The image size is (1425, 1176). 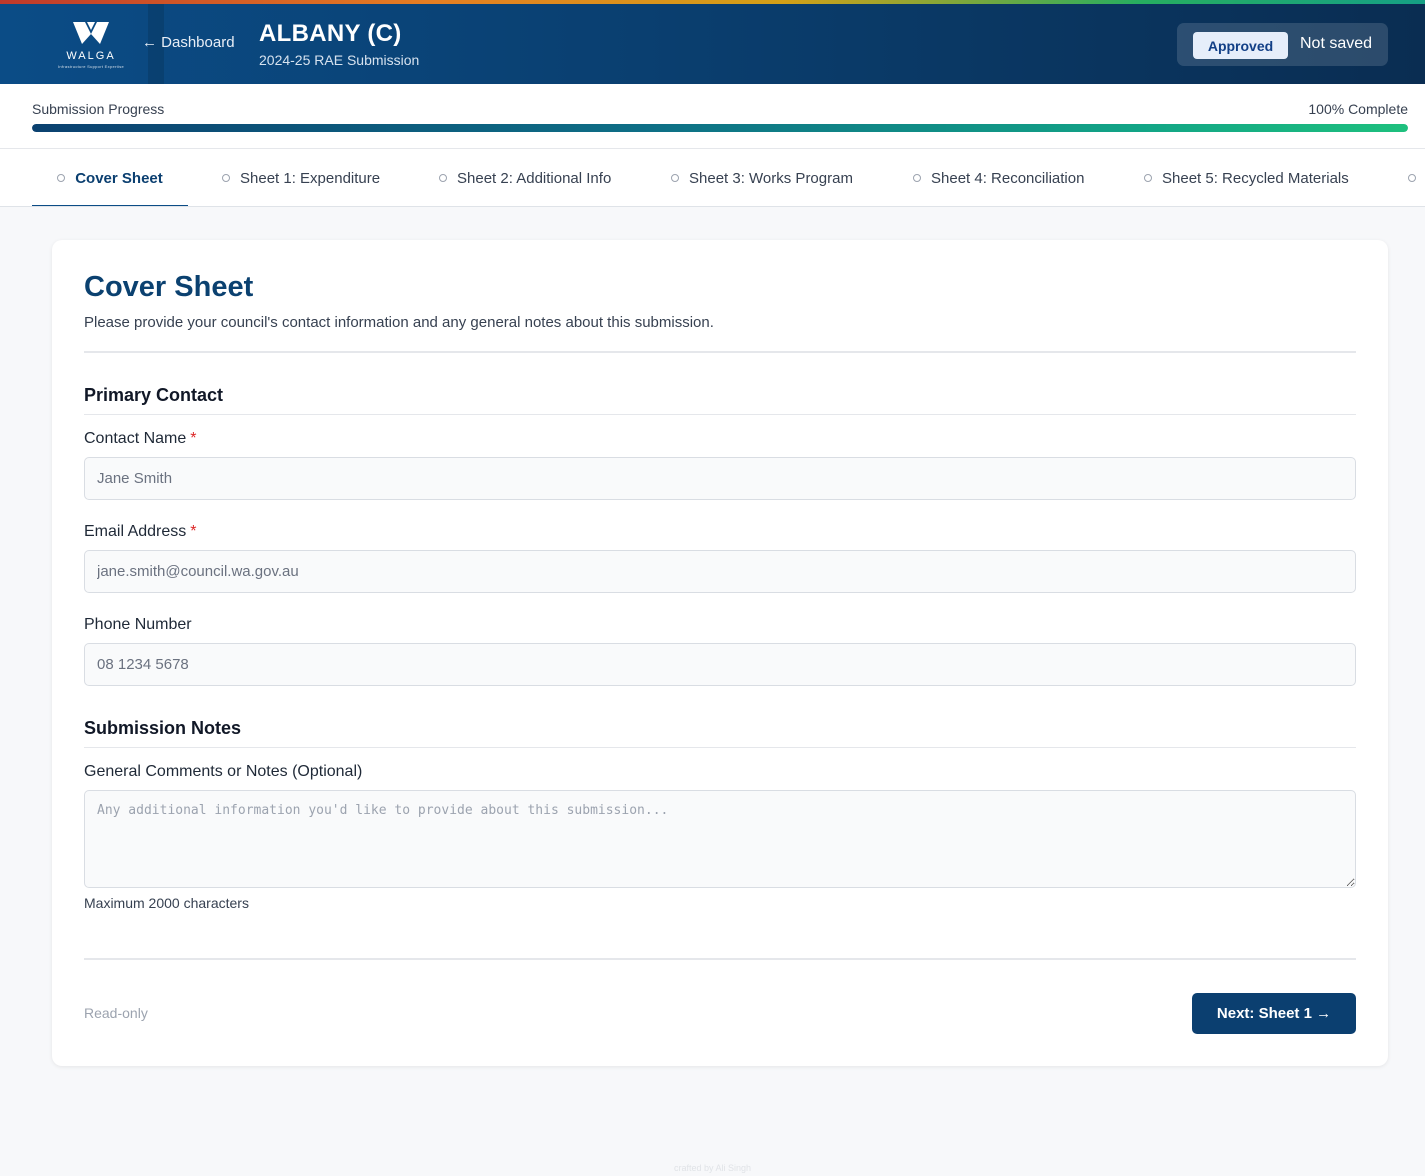 What do you see at coordinates (1255, 178) in the screenshot?
I see `tab-label: Sheet 5: Recycled Materials` at bounding box center [1255, 178].